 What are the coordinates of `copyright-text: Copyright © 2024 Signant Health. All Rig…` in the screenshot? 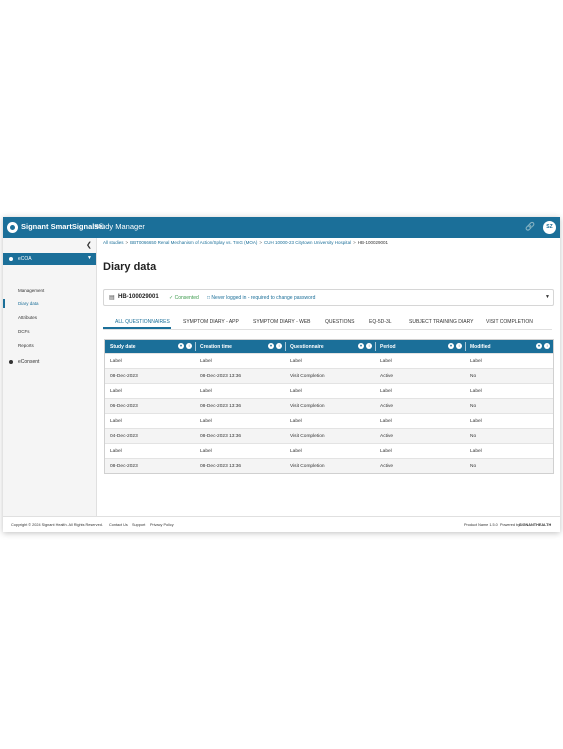 It's located at (57, 525).